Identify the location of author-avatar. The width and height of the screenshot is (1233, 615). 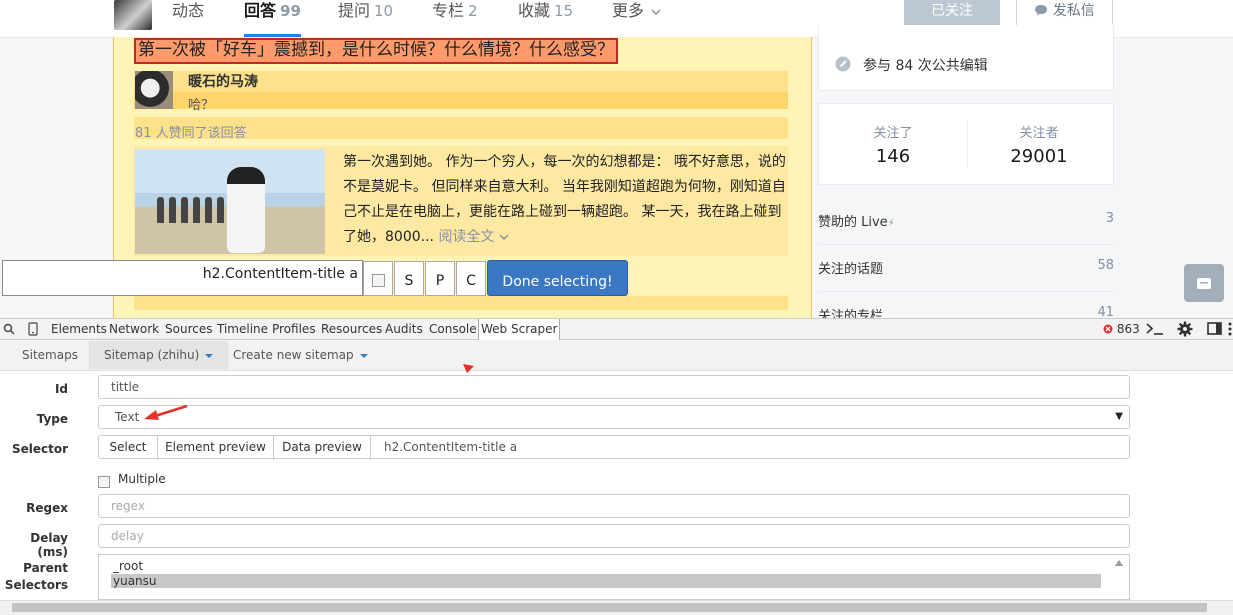
(154, 90).